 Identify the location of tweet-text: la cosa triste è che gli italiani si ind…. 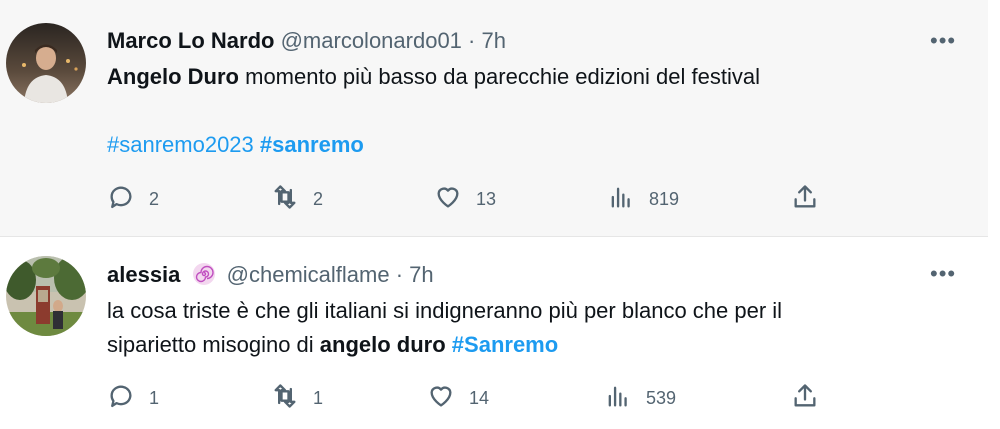
(537, 328).